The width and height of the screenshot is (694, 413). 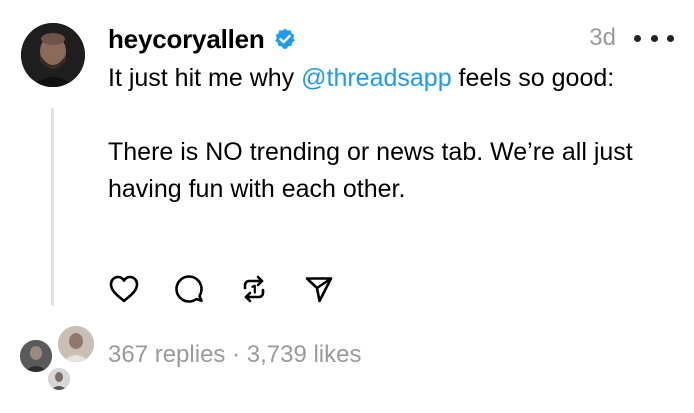 What do you see at coordinates (602, 38) in the screenshot?
I see `post-timestamp: 3d` at bounding box center [602, 38].